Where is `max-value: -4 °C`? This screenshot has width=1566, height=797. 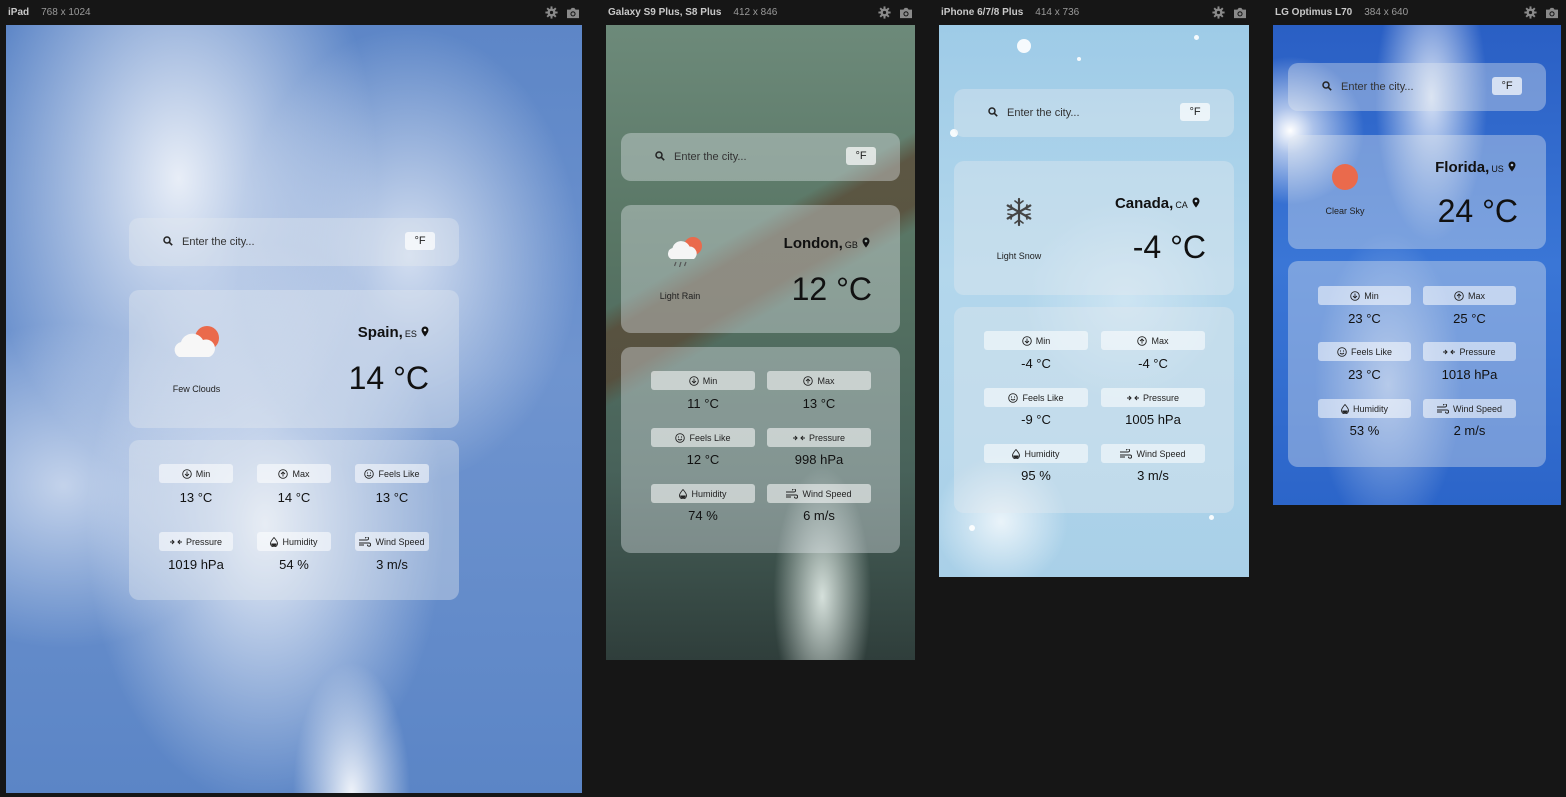 max-value: -4 °C is located at coordinates (1153, 363).